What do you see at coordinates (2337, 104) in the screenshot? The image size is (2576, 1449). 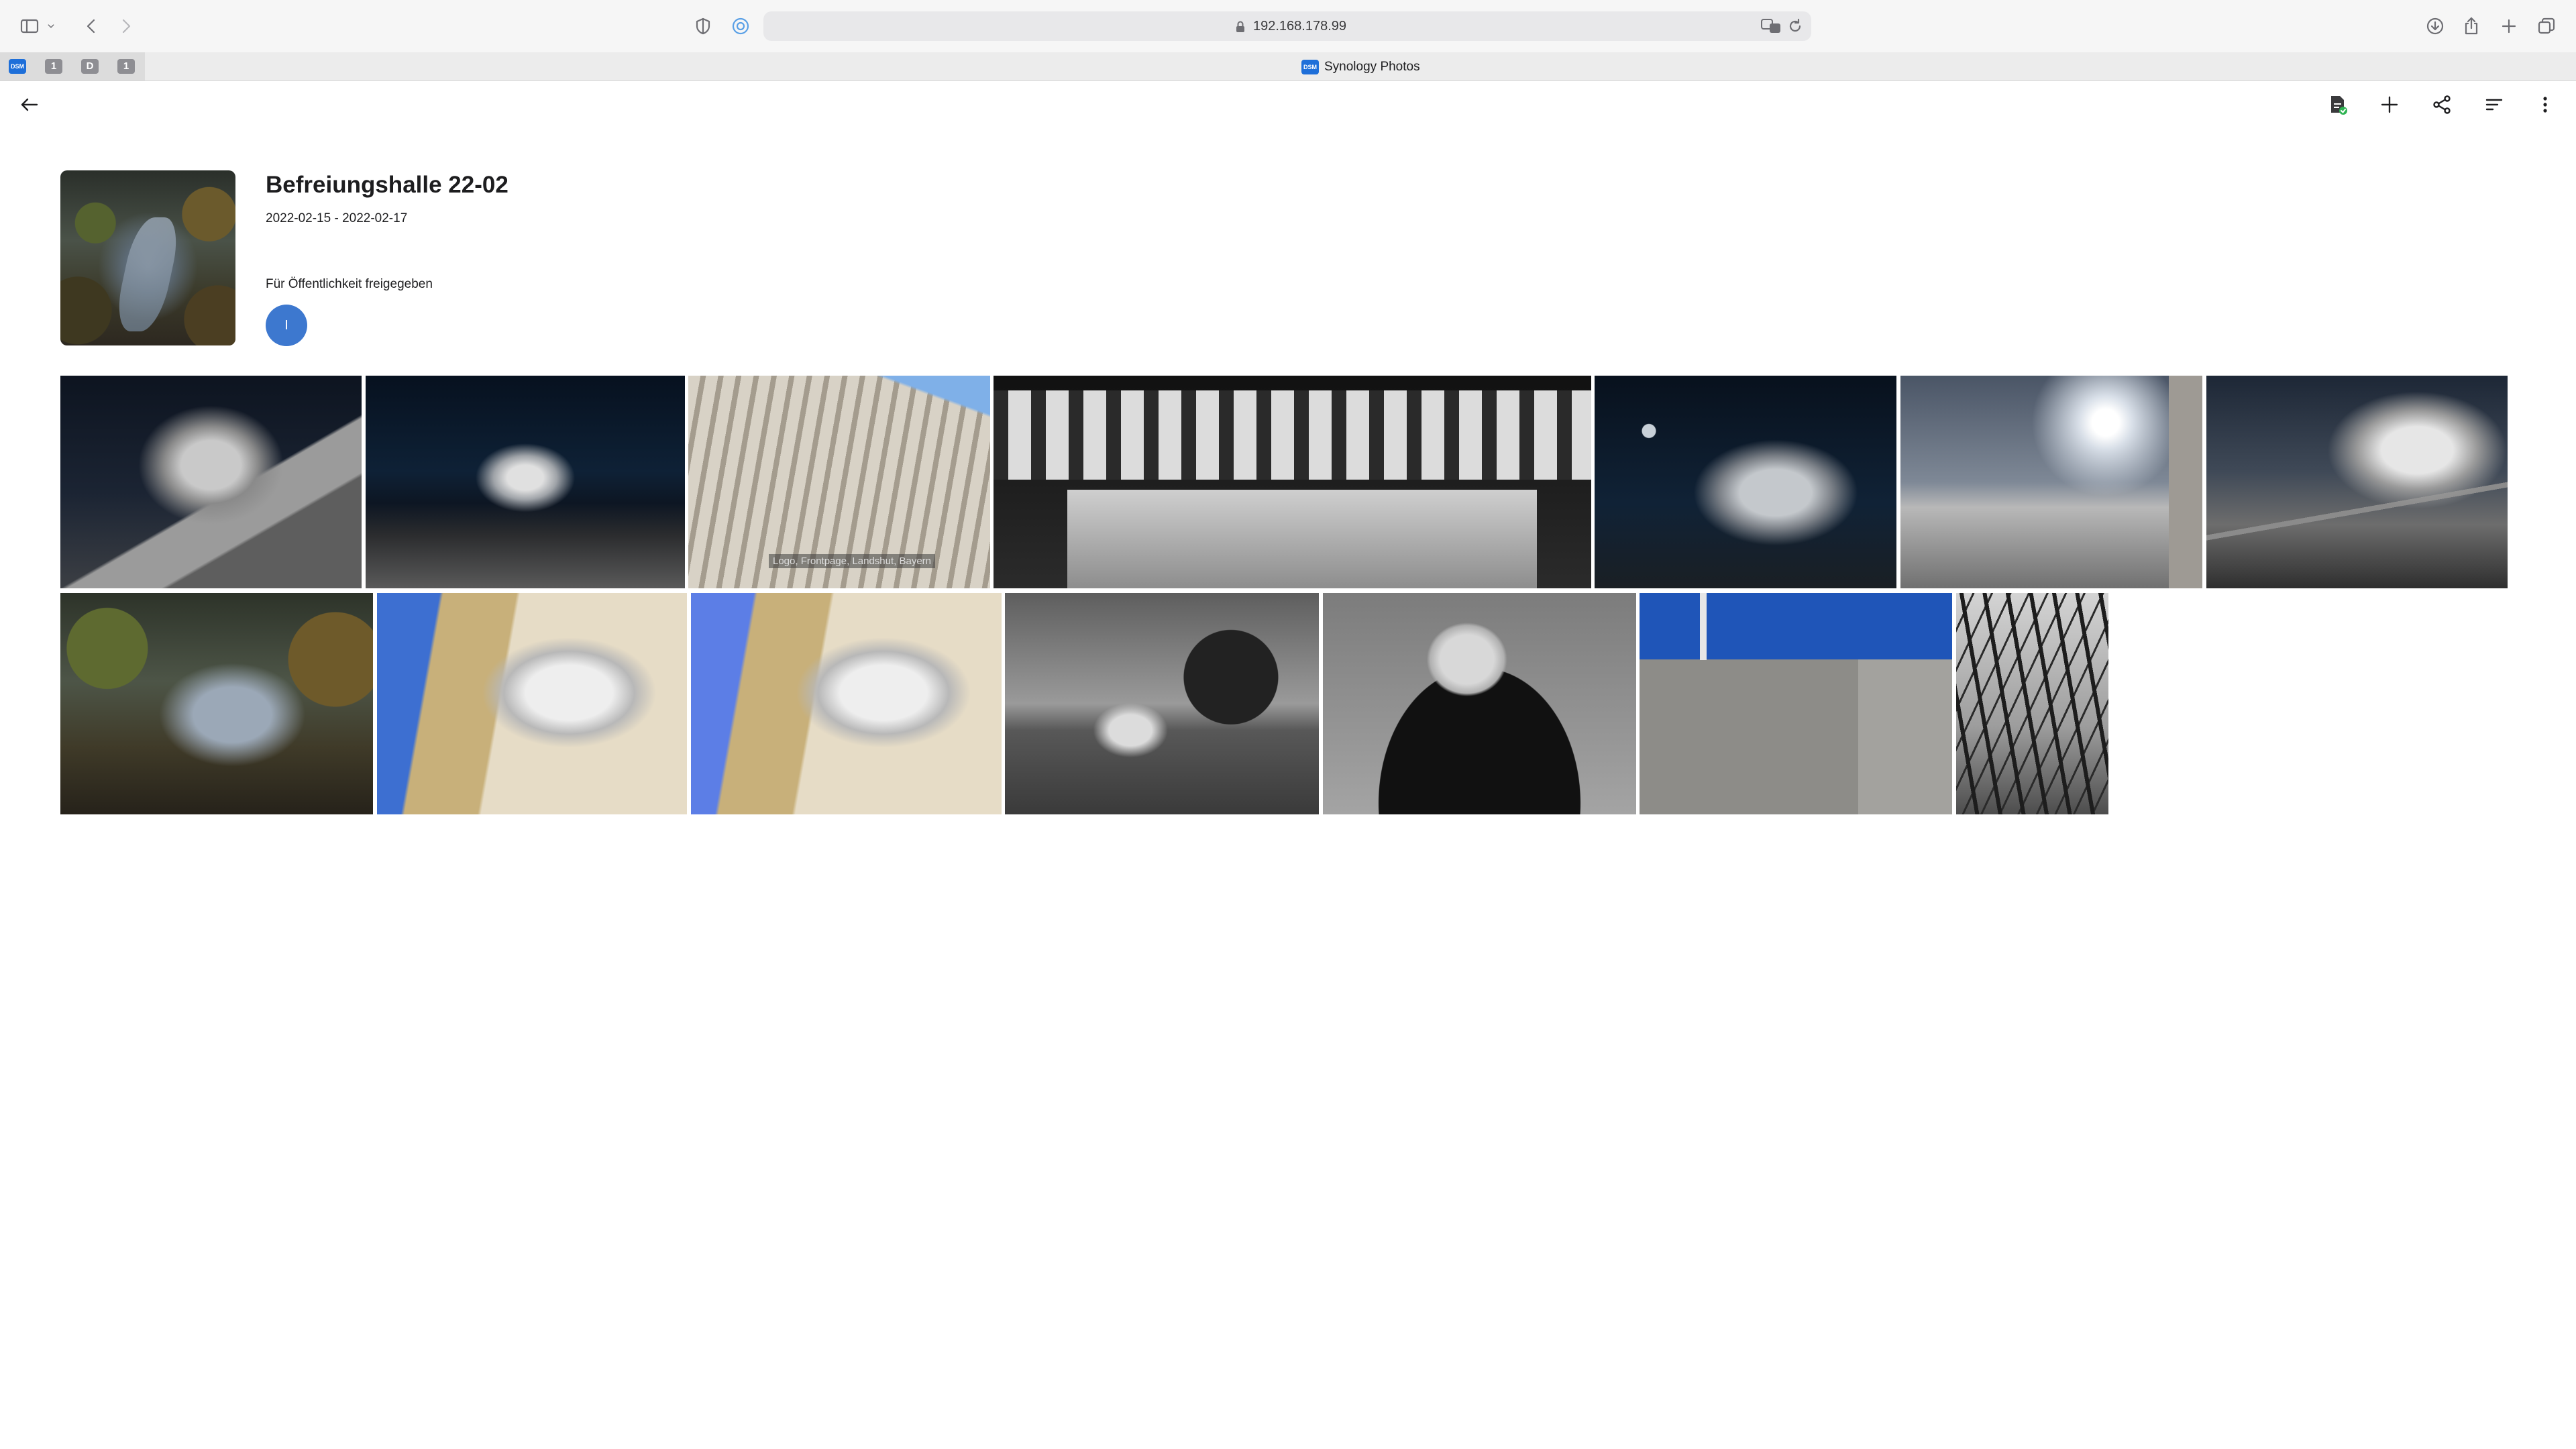 I see `photo-upload-status-icon` at bounding box center [2337, 104].